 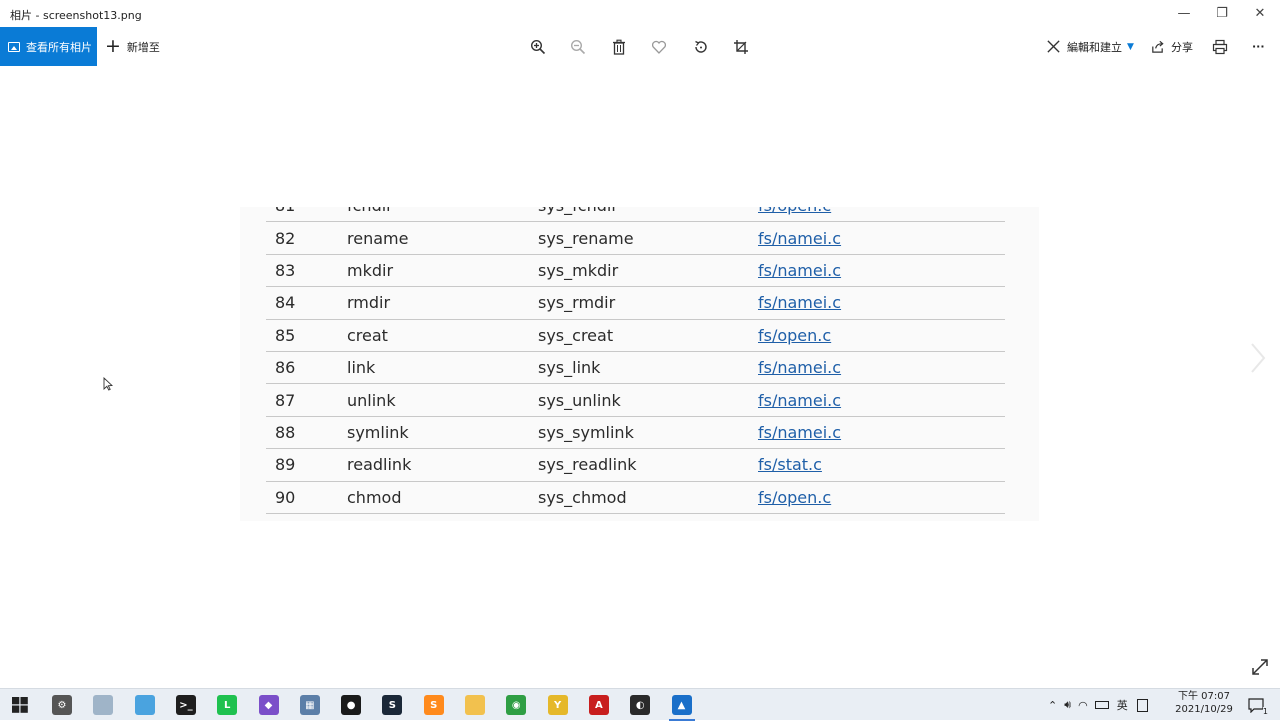 I want to click on window-title: 相片 - screenshot13.png, so click(x=76, y=15).